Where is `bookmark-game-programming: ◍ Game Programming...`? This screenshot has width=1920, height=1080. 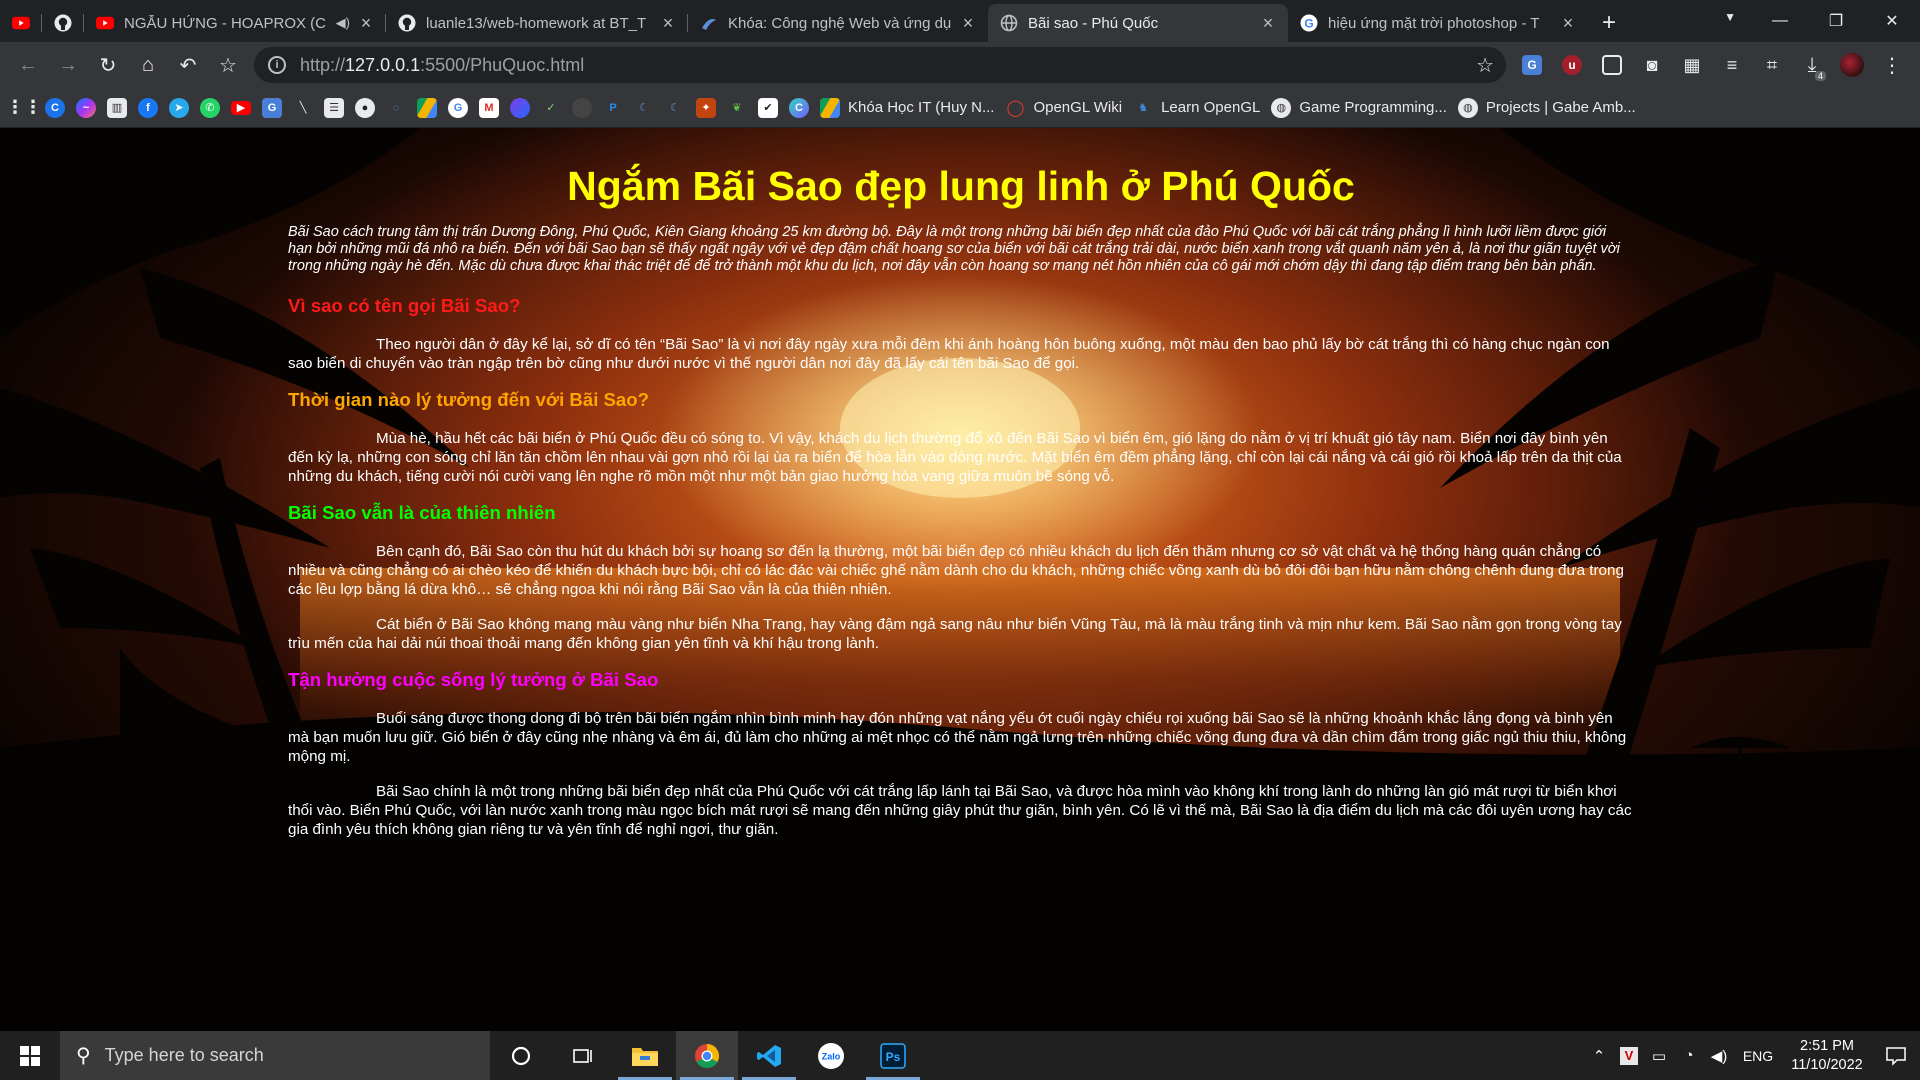 bookmark-game-programming: ◍ Game Programming... is located at coordinates (1359, 108).